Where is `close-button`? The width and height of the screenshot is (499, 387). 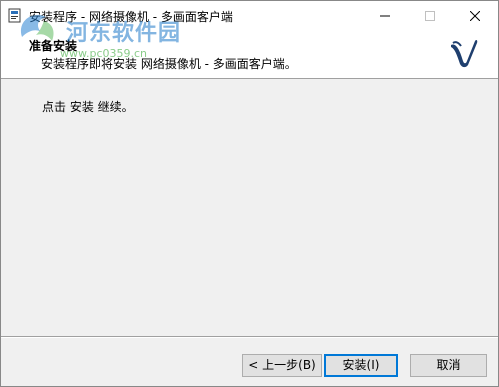 close-button is located at coordinates (474, 15).